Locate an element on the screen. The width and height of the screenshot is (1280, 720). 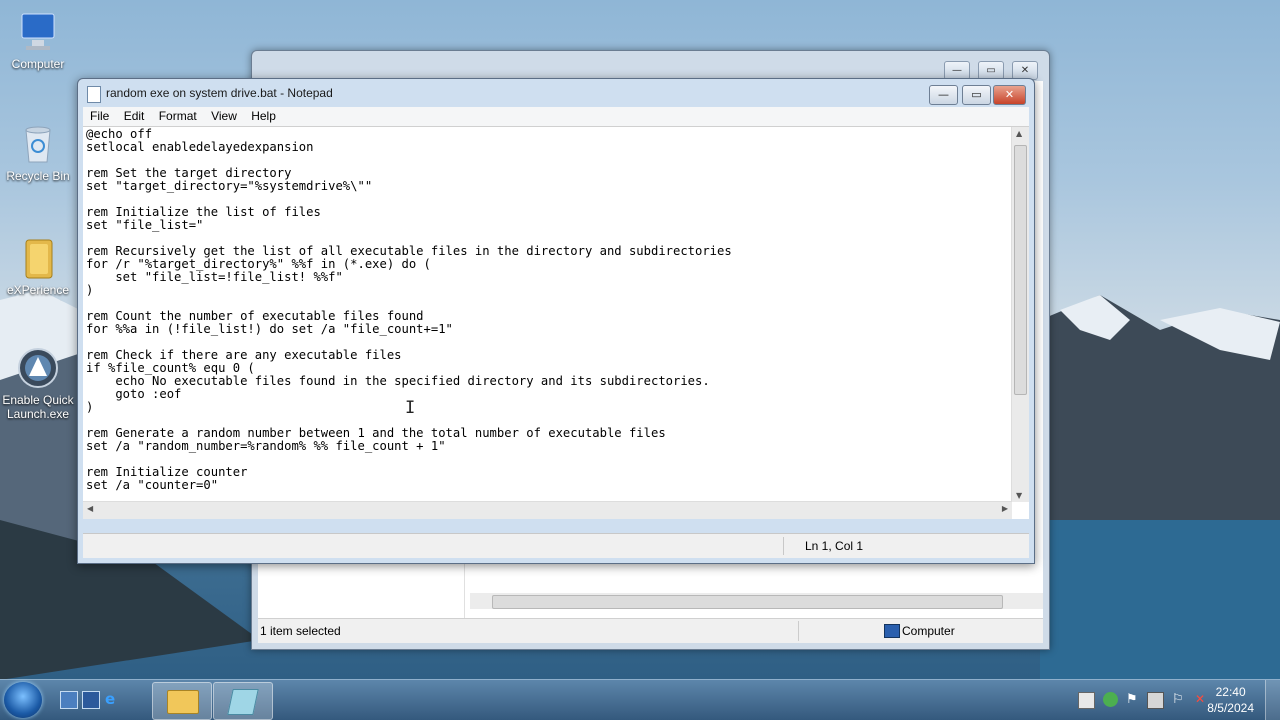
security-icon is located at coordinates (1110, 699).